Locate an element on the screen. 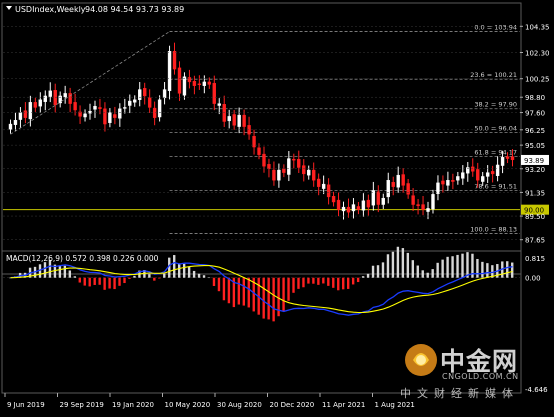 The width and height of the screenshot is (554, 417). price-tick-label: 96.25 is located at coordinates (535, 131).